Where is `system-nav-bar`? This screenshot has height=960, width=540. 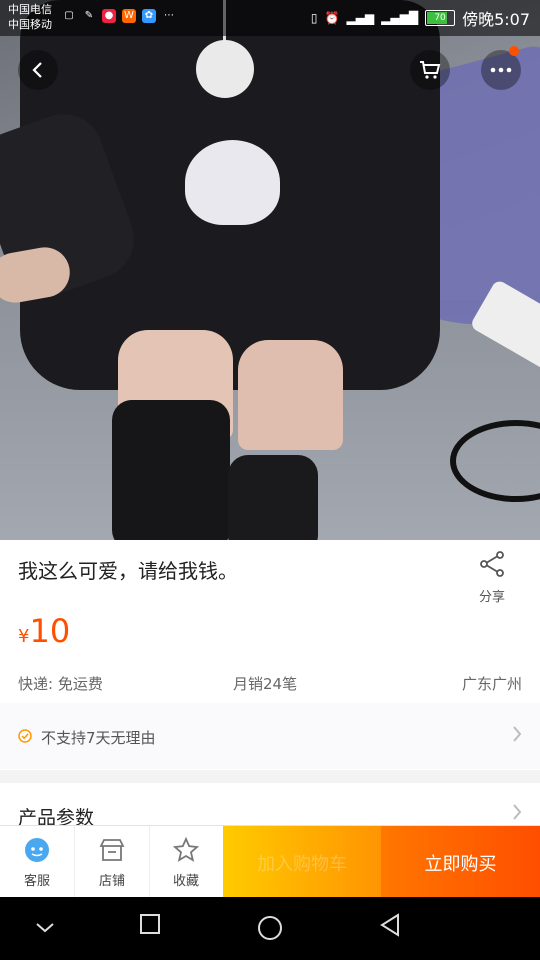 system-nav-bar is located at coordinates (270, 928).